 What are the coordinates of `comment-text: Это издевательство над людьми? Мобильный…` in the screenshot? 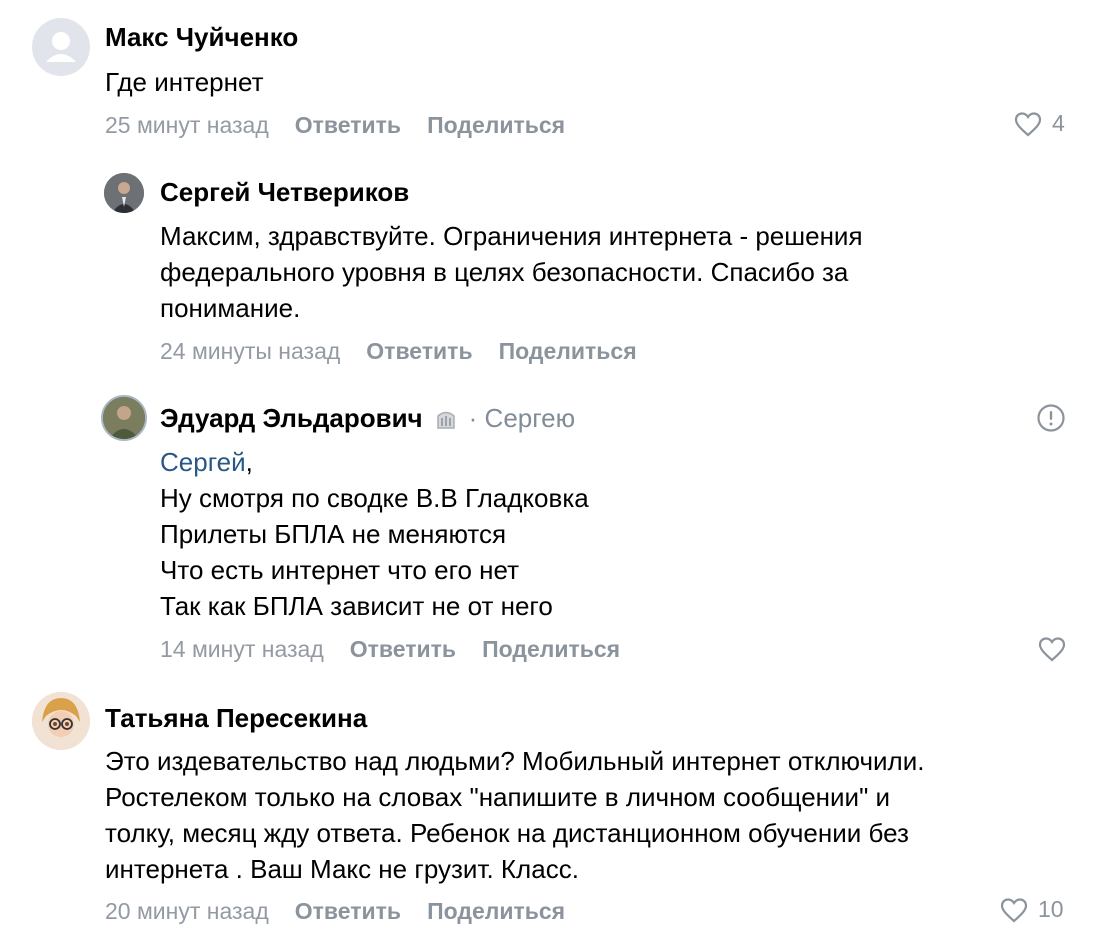 It's located at (515, 815).